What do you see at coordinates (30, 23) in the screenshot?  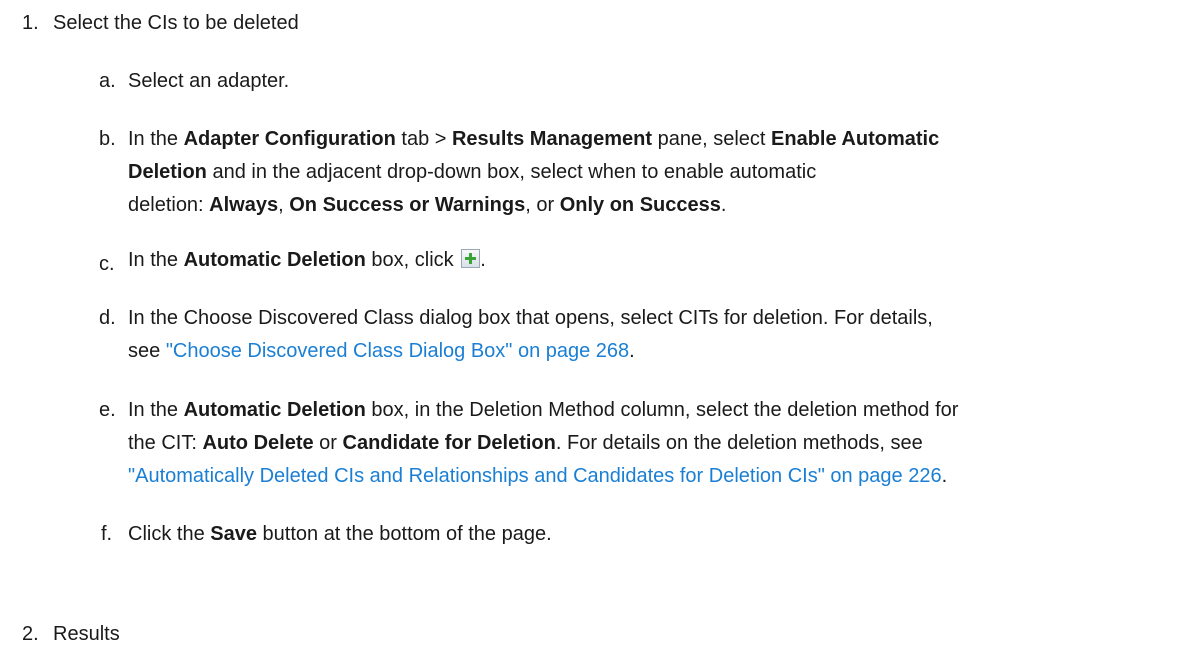 I see `step-number-1: 1.` at bounding box center [30, 23].